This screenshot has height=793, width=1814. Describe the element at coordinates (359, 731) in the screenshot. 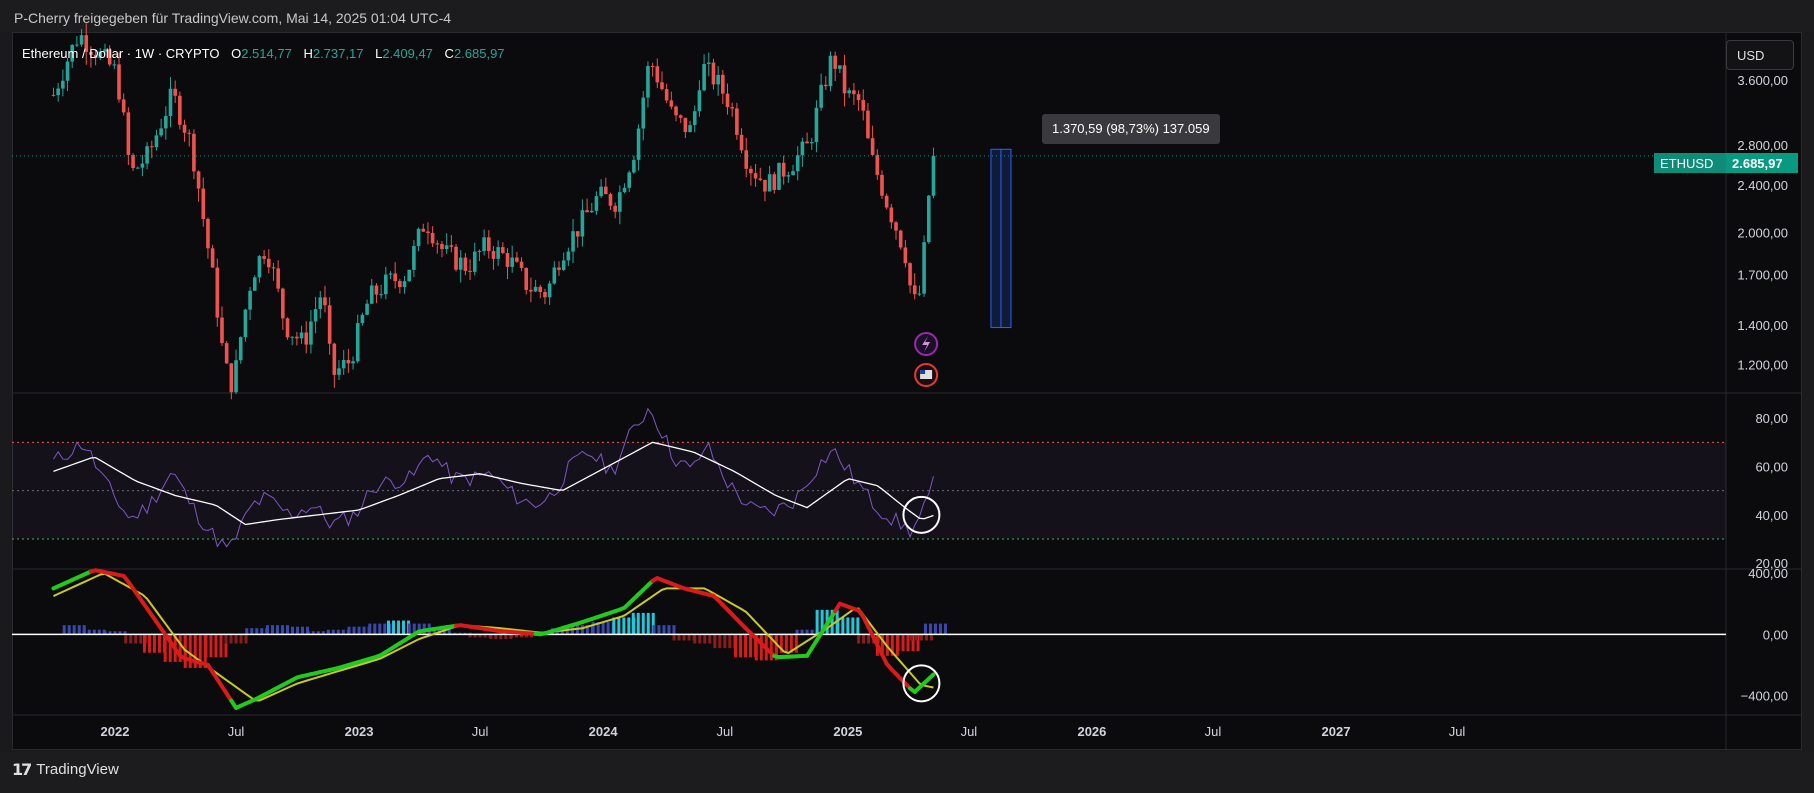

I see `time-tick-label: 2023` at that location.